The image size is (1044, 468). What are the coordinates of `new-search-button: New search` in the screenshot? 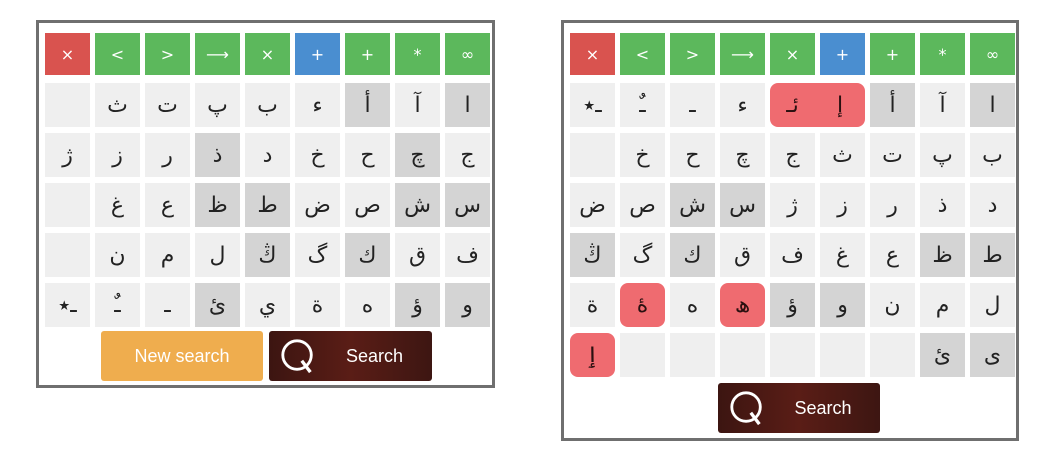 It's located at (182, 356).